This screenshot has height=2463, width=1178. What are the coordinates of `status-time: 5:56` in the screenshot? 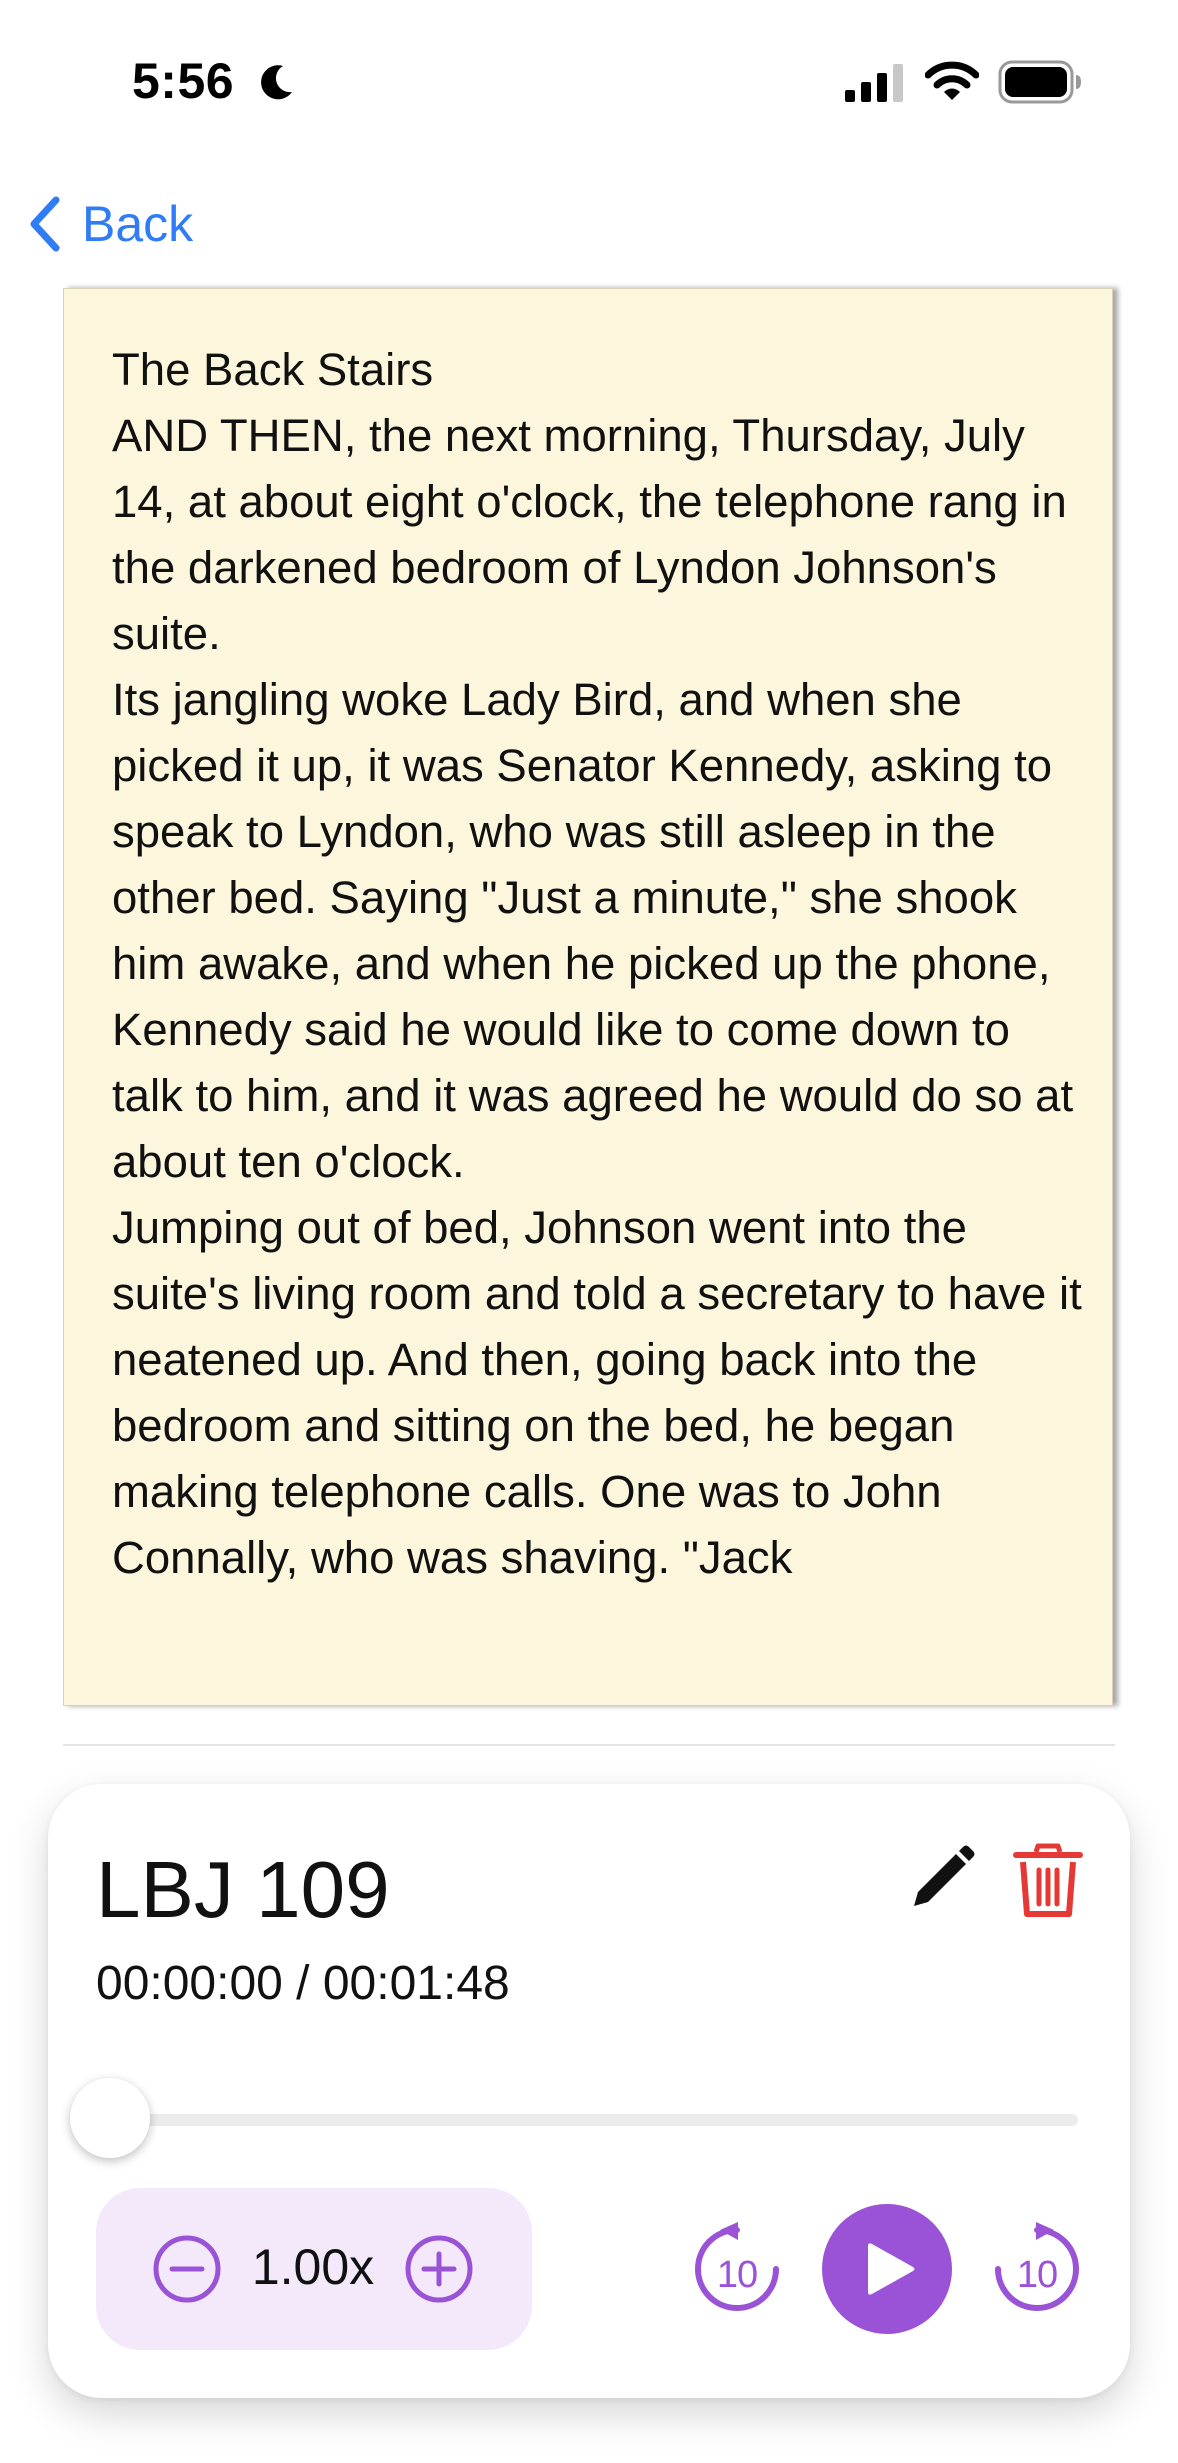 It's located at (183, 81).